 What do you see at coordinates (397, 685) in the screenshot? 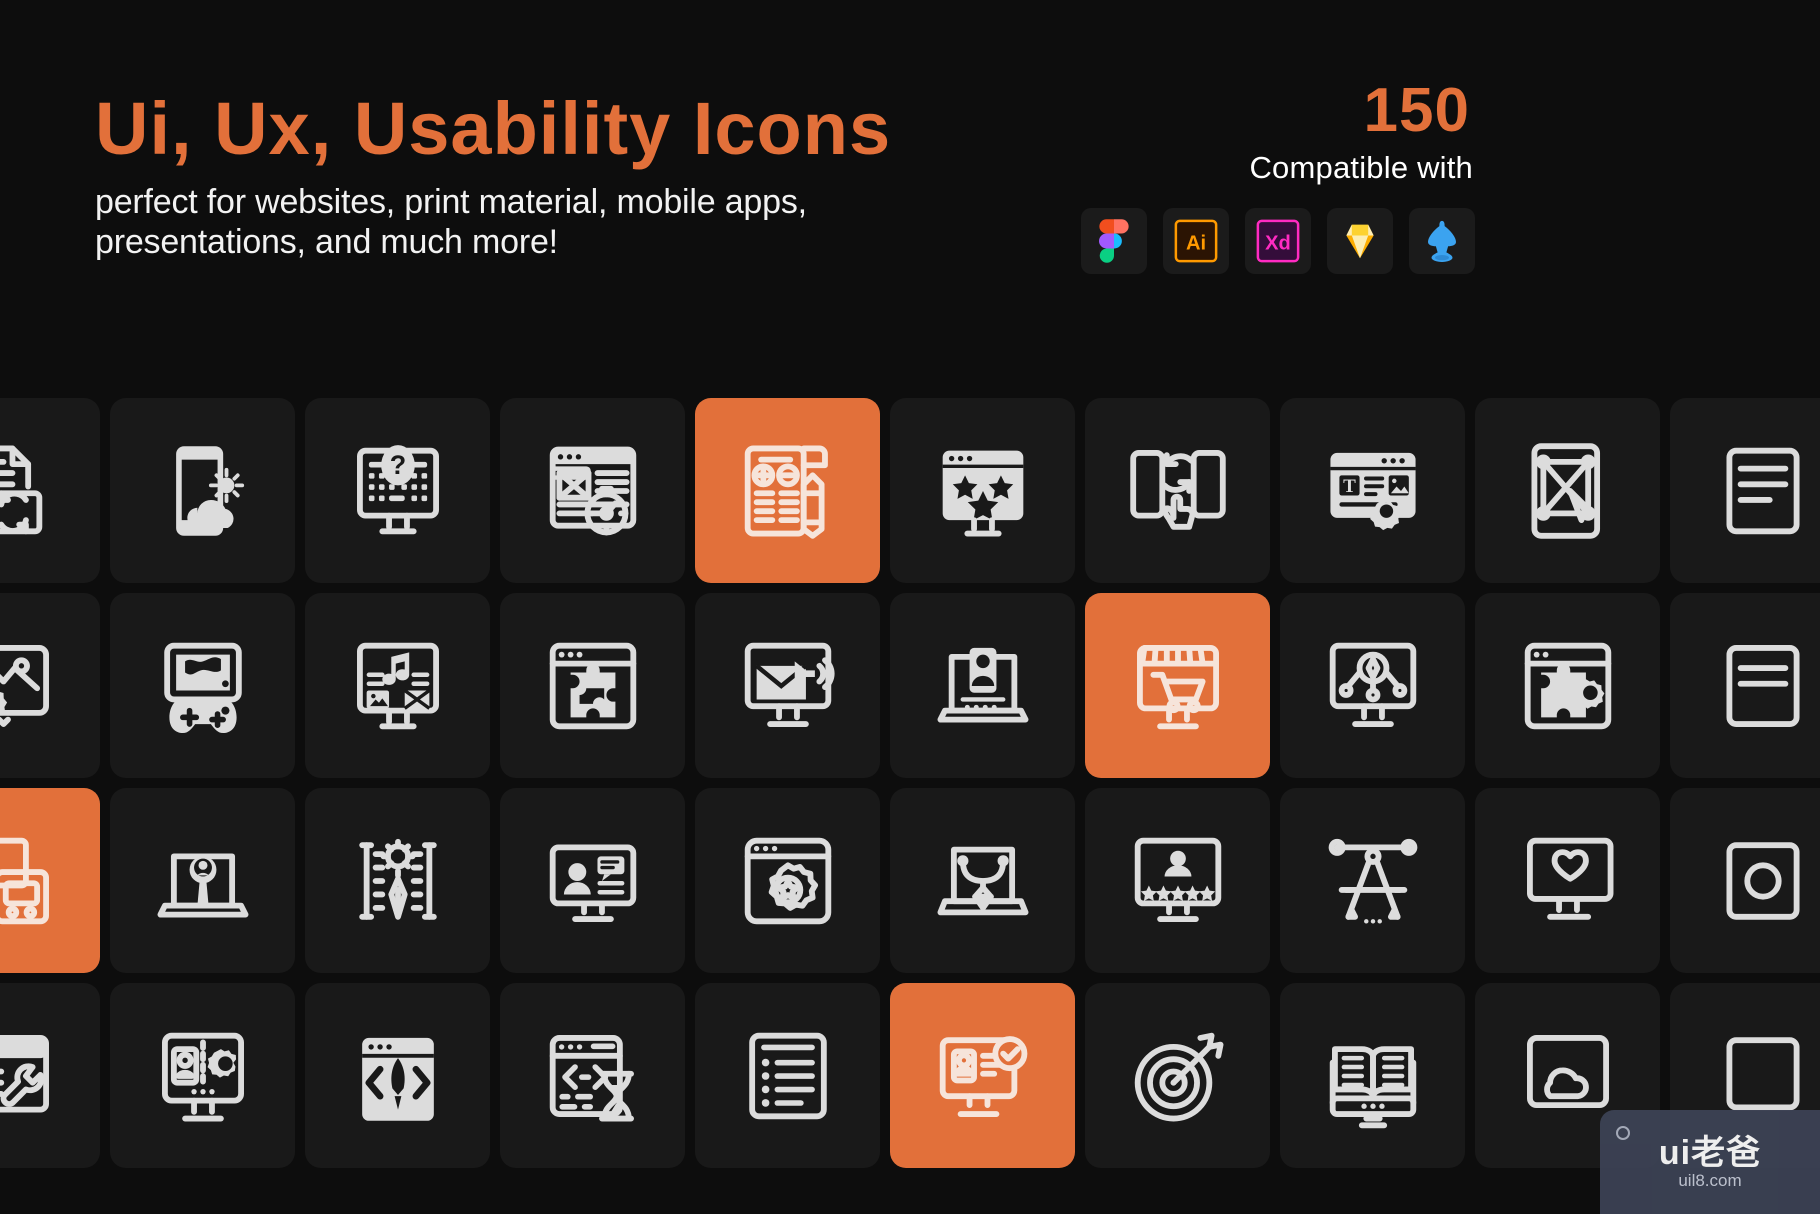
I see `tile-media-music-gallery-icon` at bounding box center [397, 685].